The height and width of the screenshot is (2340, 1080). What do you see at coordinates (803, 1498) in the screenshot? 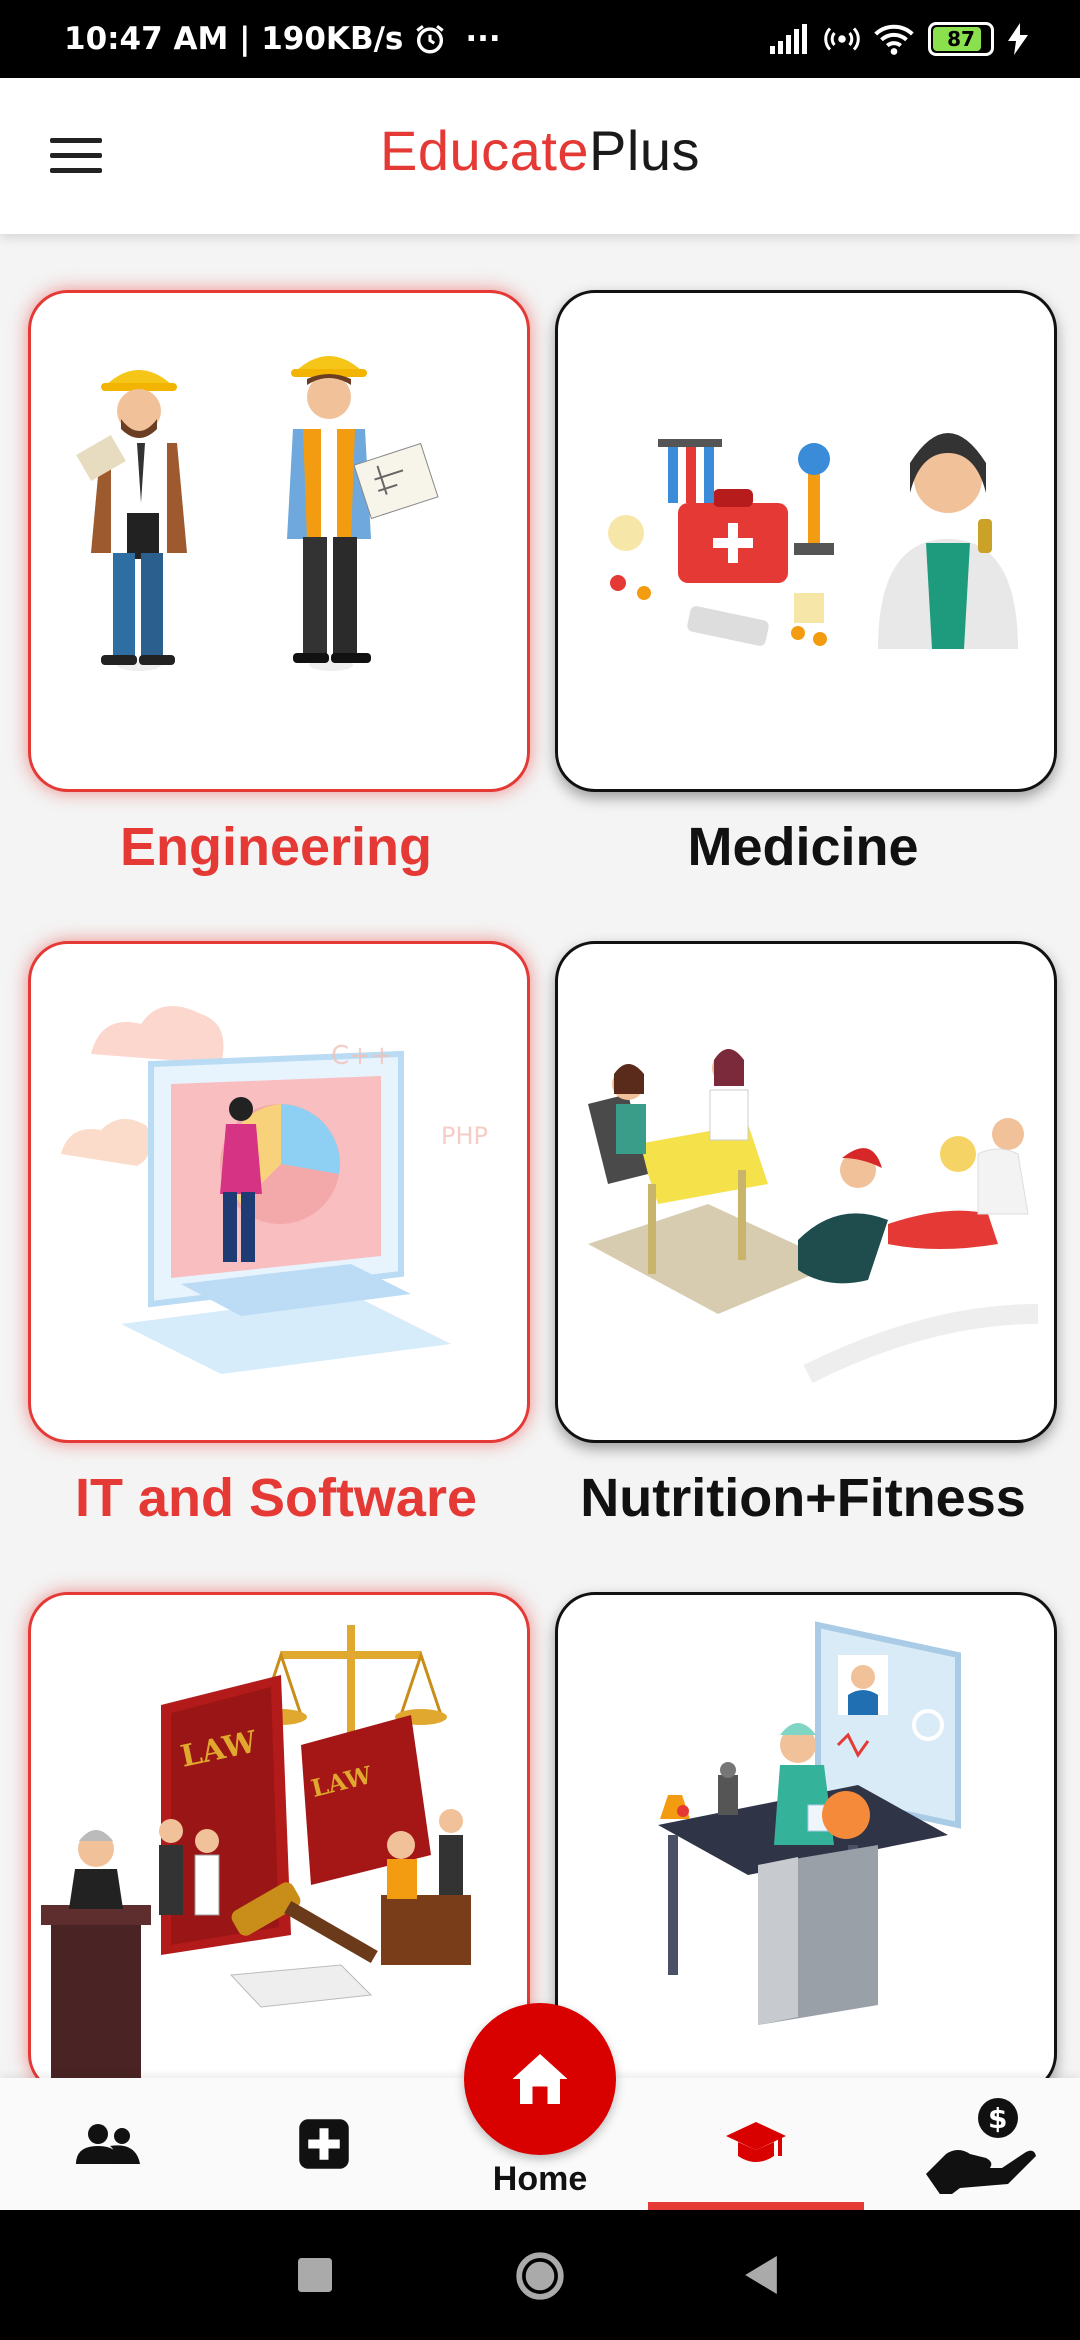
I see `category-label-nutrition-fitness: Nutrition+Fitness` at bounding box center [803, 1498].